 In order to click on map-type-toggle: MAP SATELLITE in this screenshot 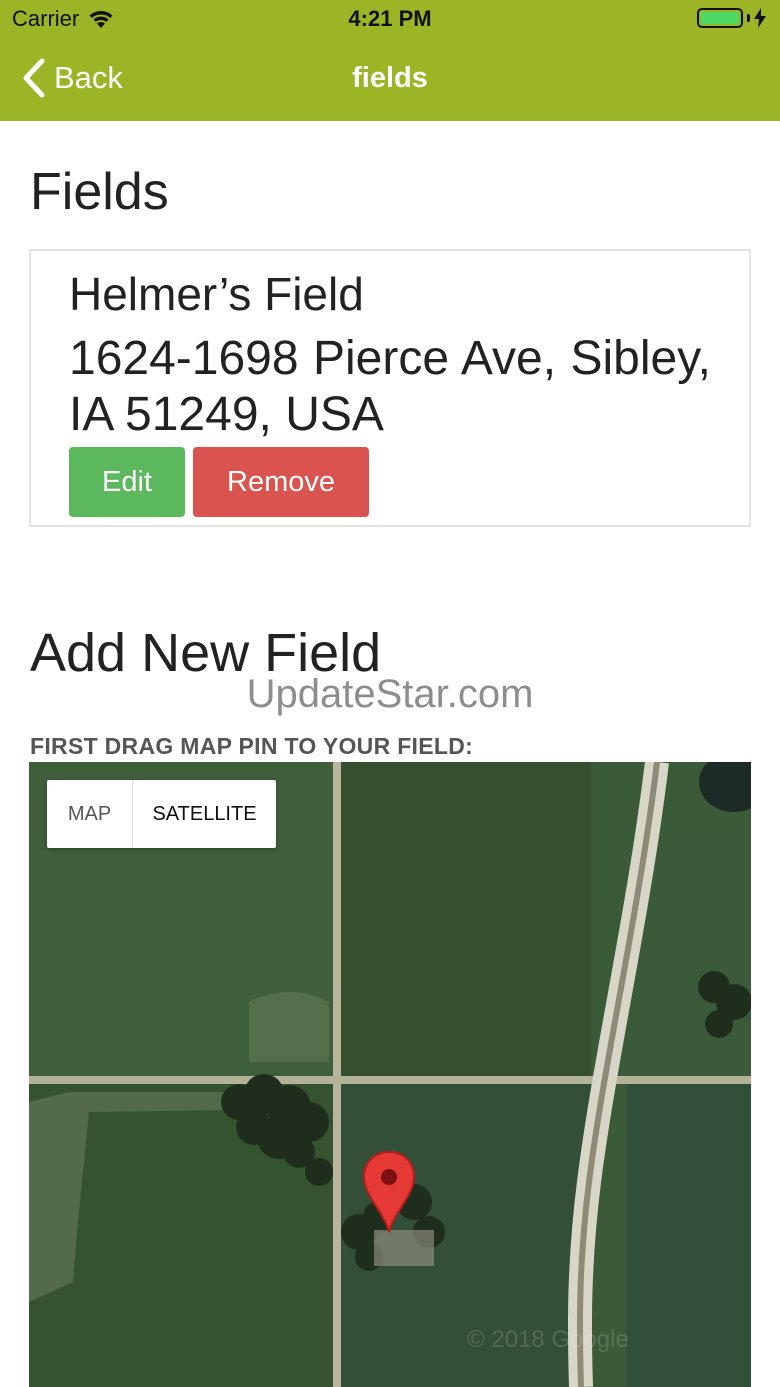, I will do `click(161, 814)`.